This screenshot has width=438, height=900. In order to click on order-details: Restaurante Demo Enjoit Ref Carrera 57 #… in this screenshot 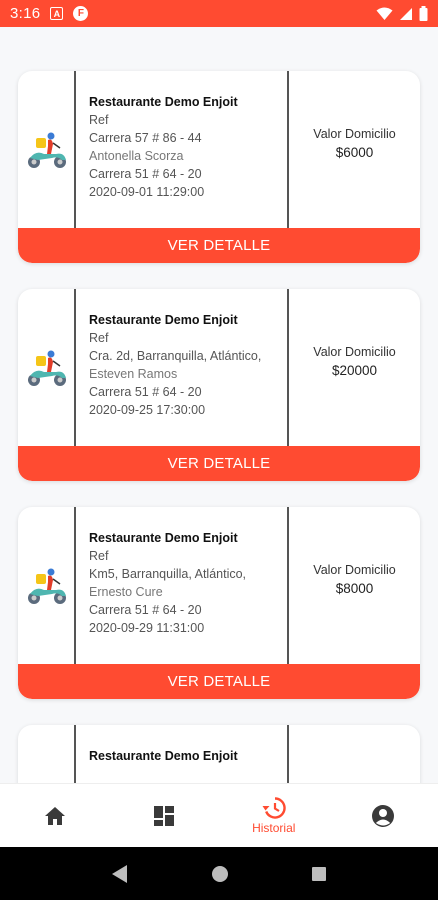, I will do `click(187, 147)`.